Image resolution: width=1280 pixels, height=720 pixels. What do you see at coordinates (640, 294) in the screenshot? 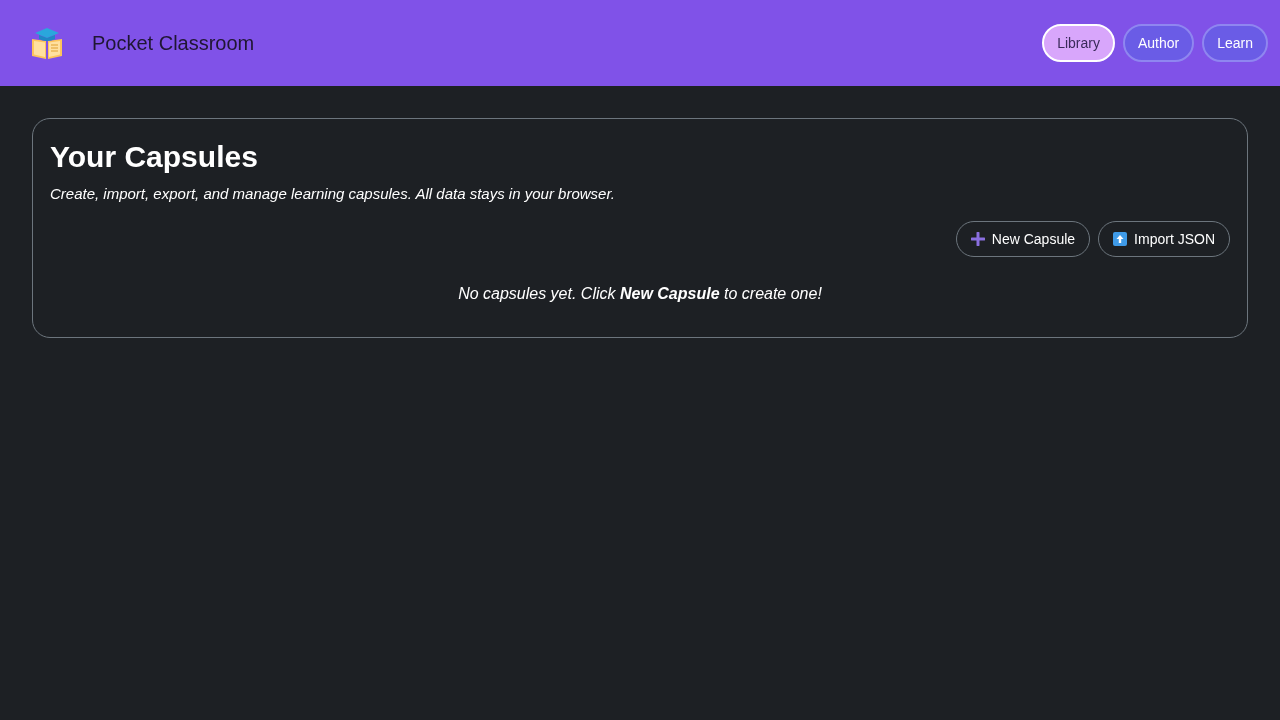
I see `empty-state-message: No capsules yet. Click New Capsule to create one!` at bounding box center [640, 294].